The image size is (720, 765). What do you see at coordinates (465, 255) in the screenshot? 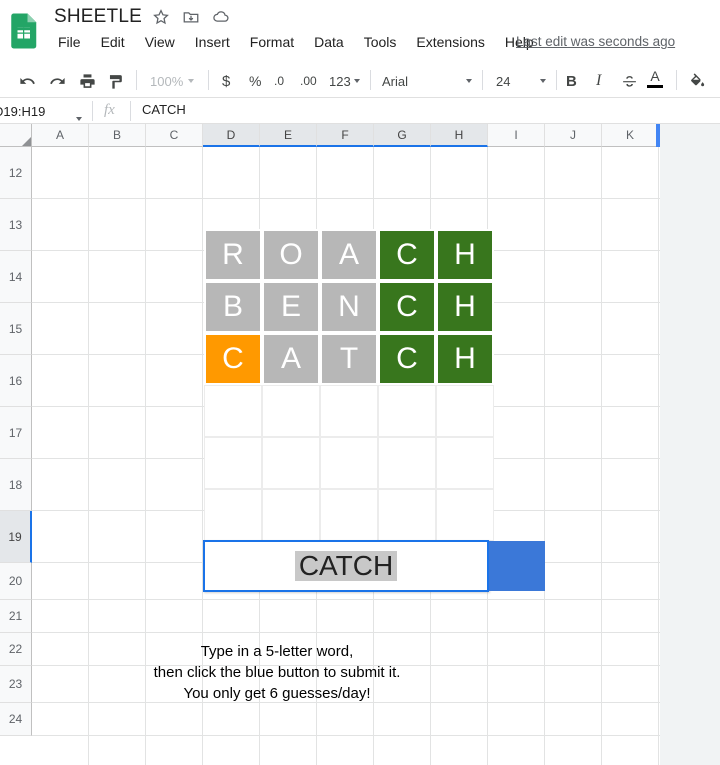
I see `wordle-tile: H` at bounding box center [465, 255].